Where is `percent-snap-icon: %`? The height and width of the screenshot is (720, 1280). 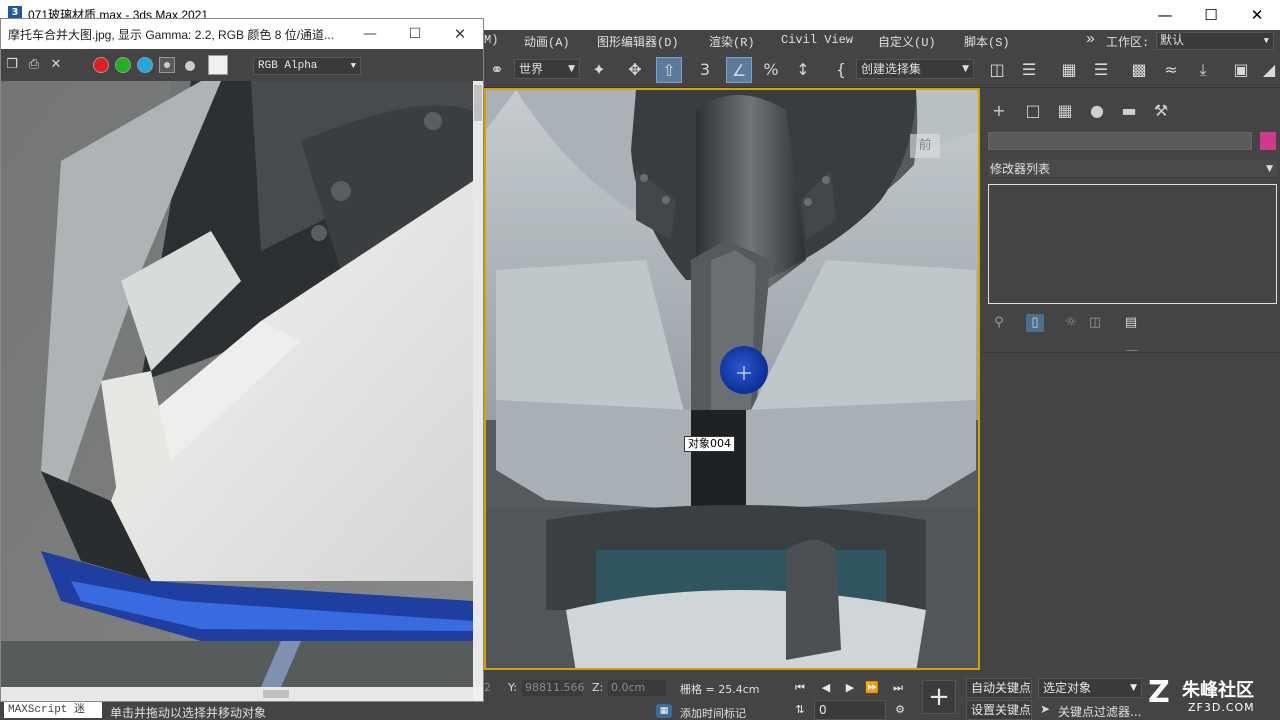
percent-snap-icon: % is located at coordinates (771, 70).